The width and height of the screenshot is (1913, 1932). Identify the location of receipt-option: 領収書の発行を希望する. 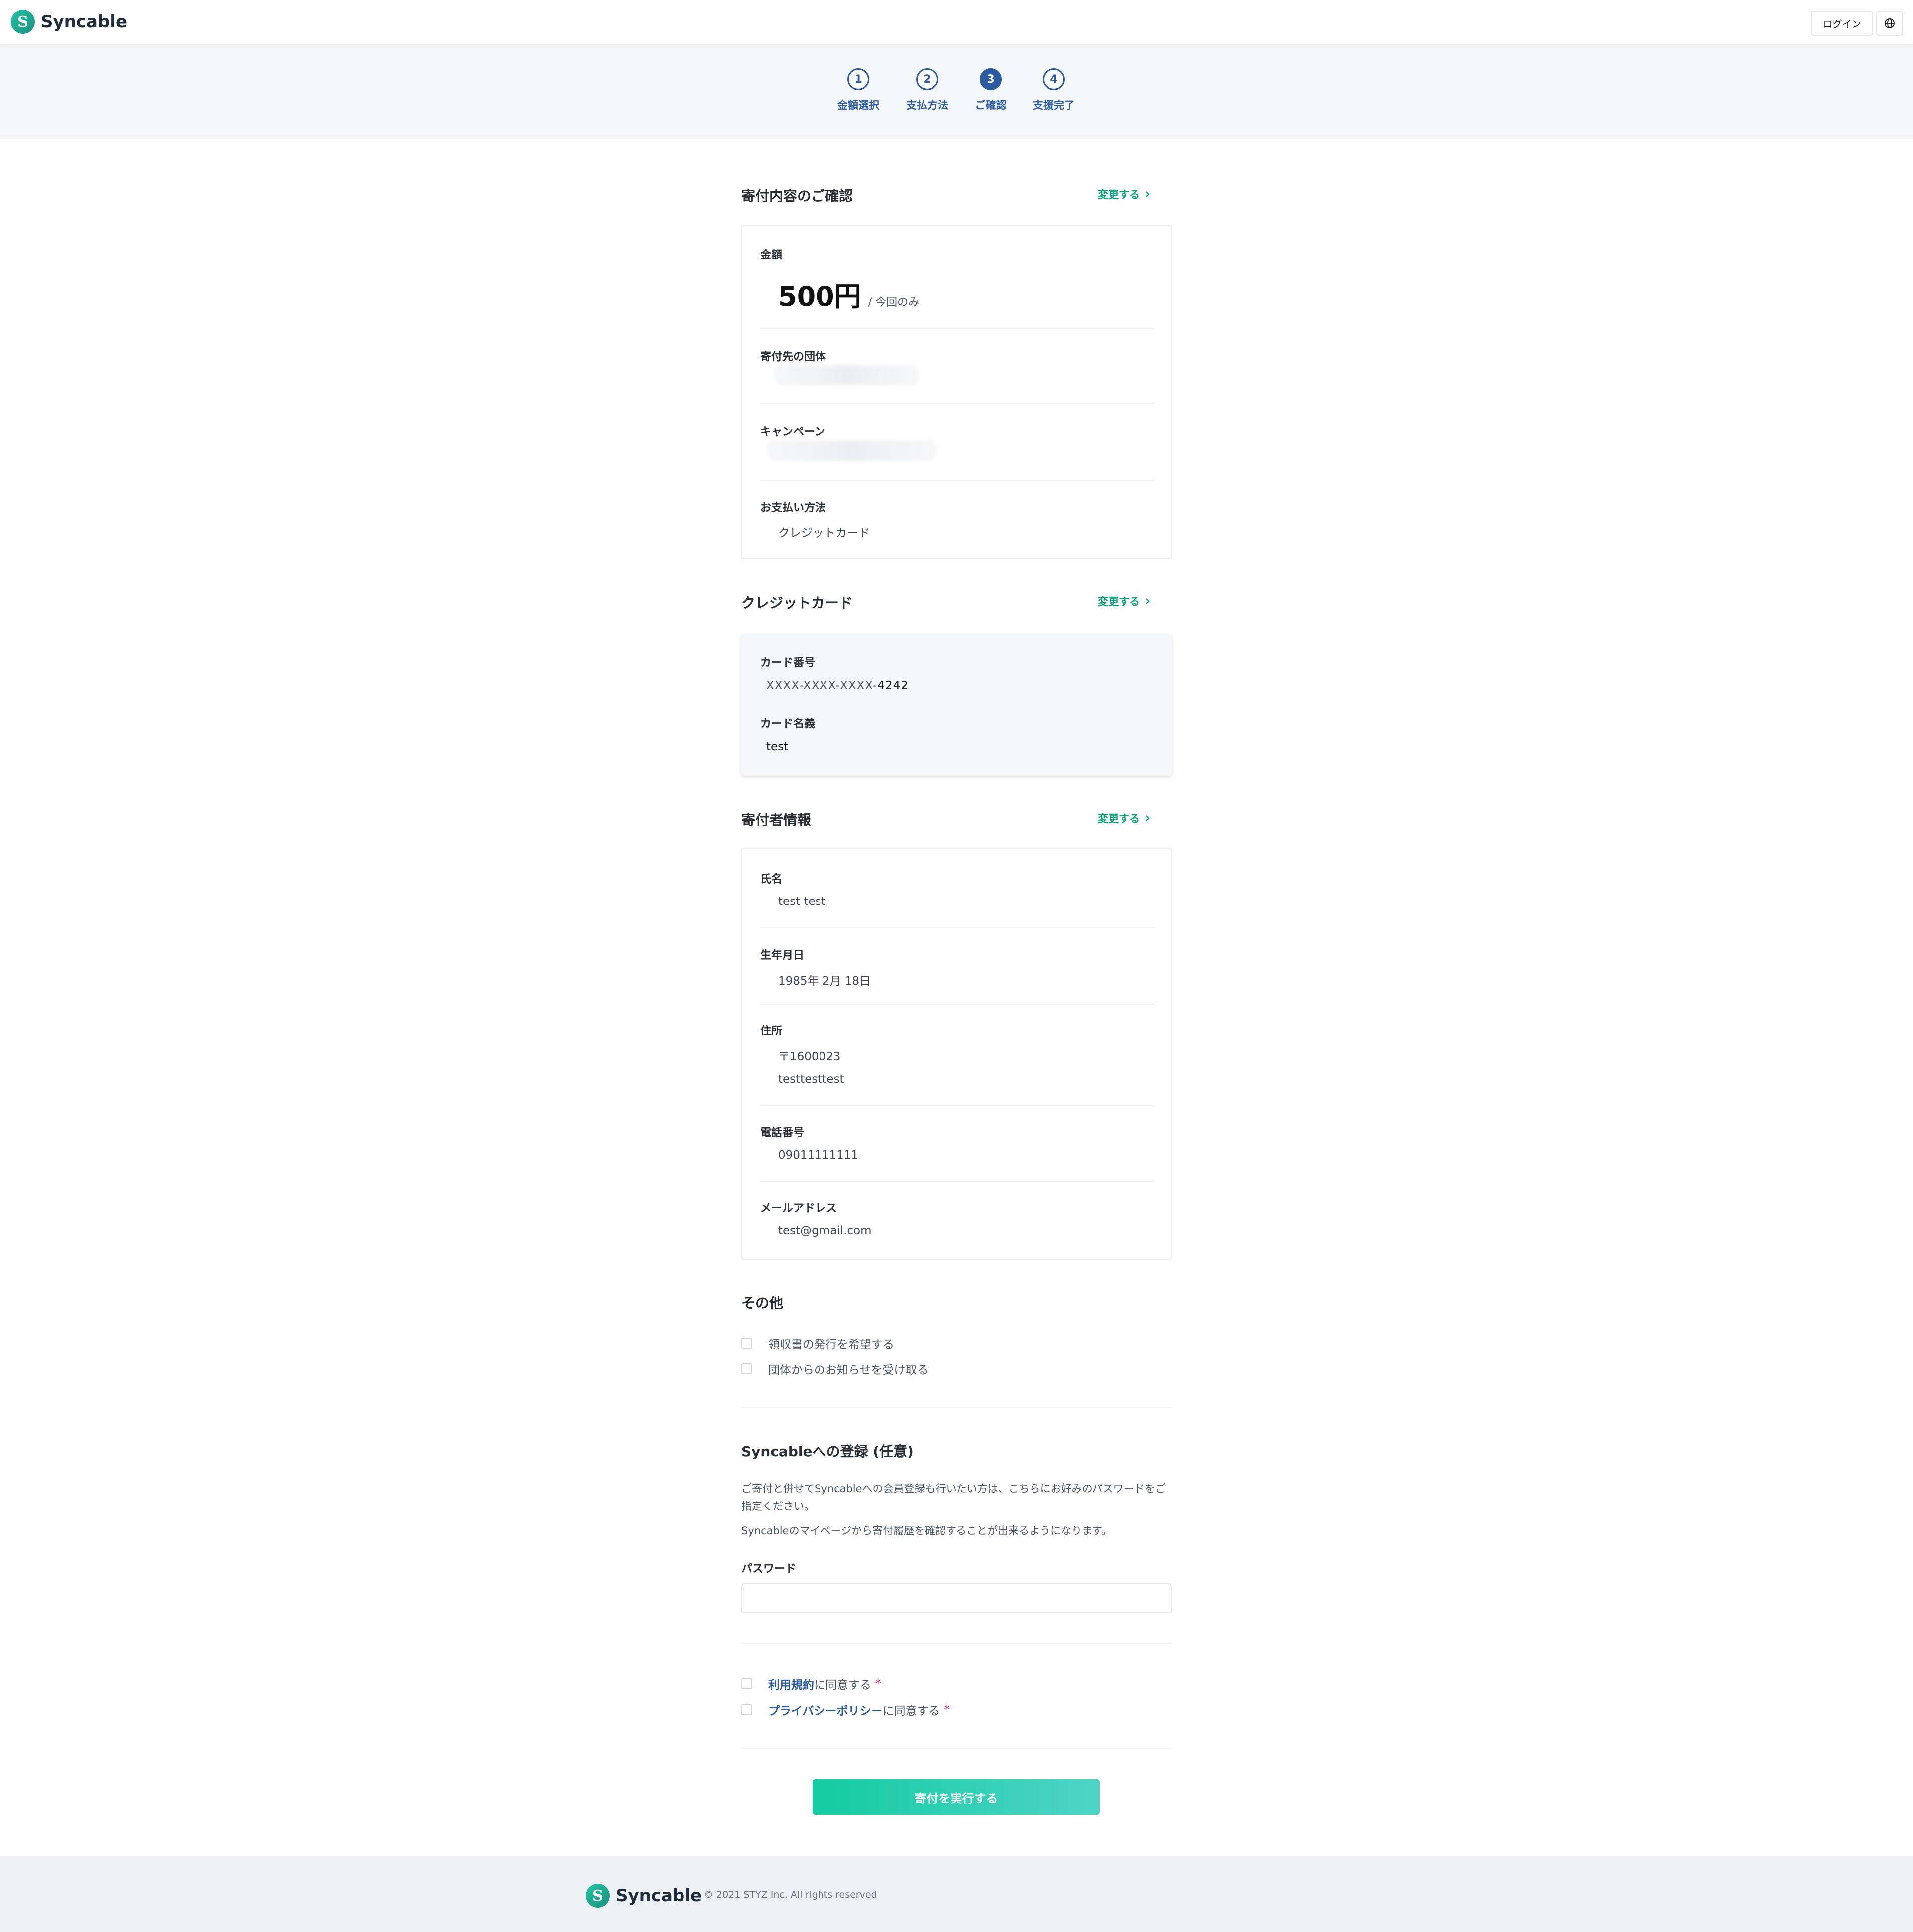
(817, 1343).